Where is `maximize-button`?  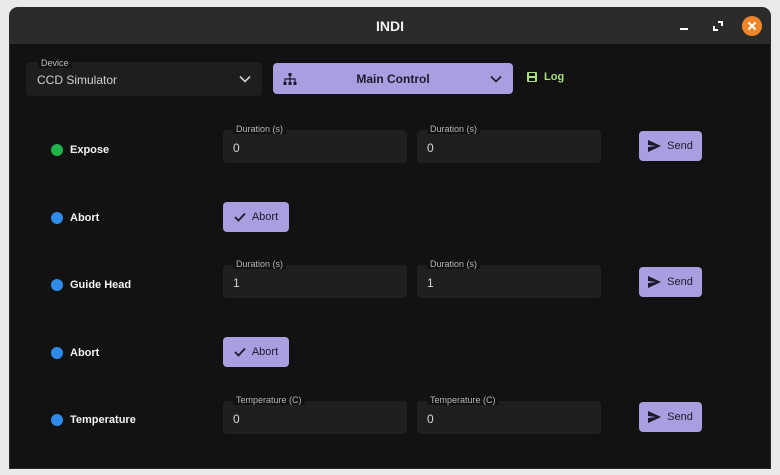 maximize-button is located at coordinates (718, 26).